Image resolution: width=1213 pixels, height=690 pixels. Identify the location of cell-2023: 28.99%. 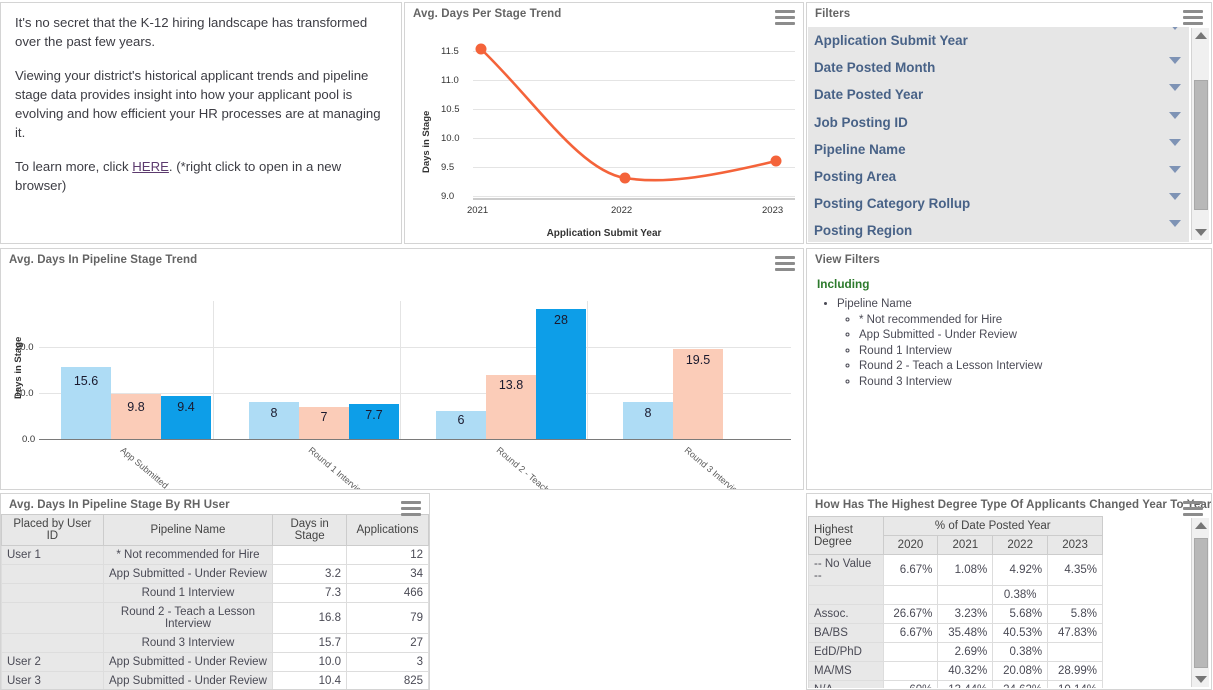
(1075, 671).